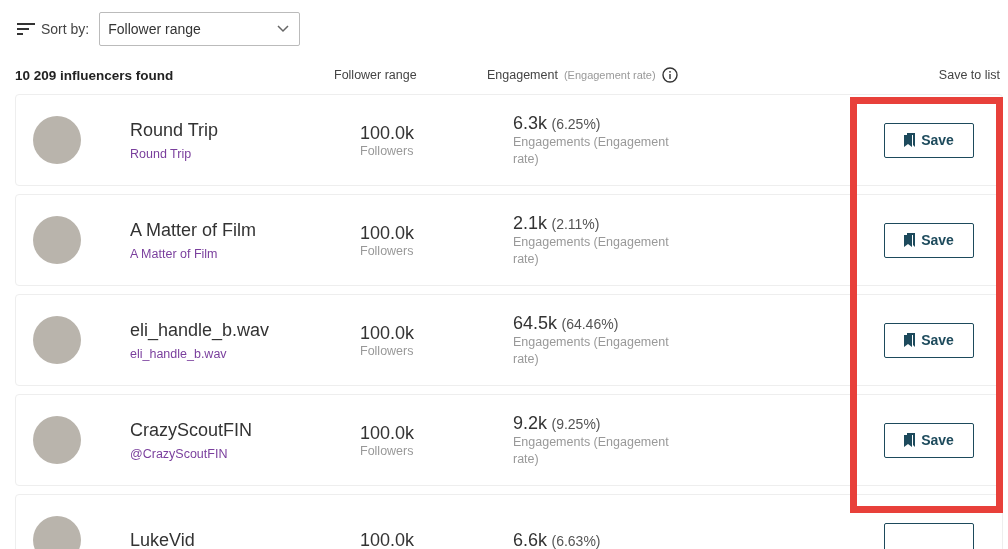 This screenshot has height=549, width=1008. What do you see at coordinates (575, 223) in the screenshot?
I see `engagement-rate: (2.11%)` at bounding box center [575, 223].